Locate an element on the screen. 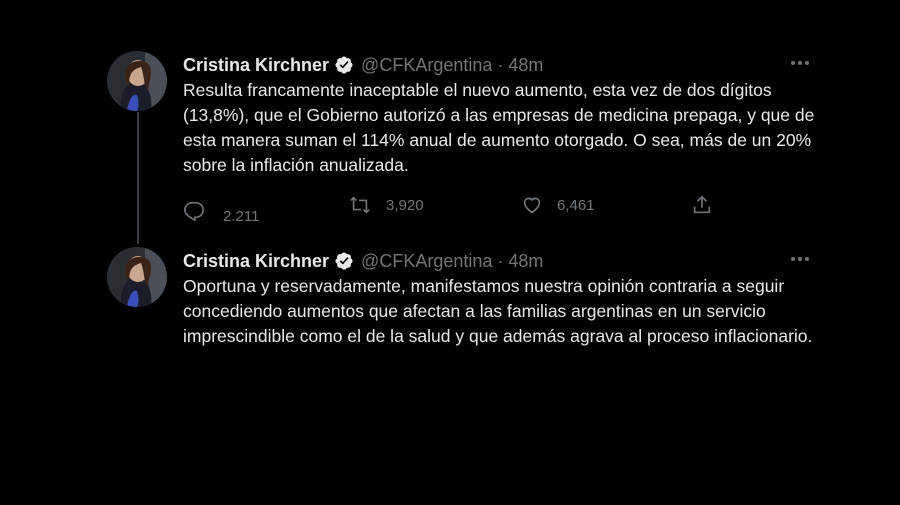 This screenshot has height=505, width=900. share-button is located at coordinates (702, 205).